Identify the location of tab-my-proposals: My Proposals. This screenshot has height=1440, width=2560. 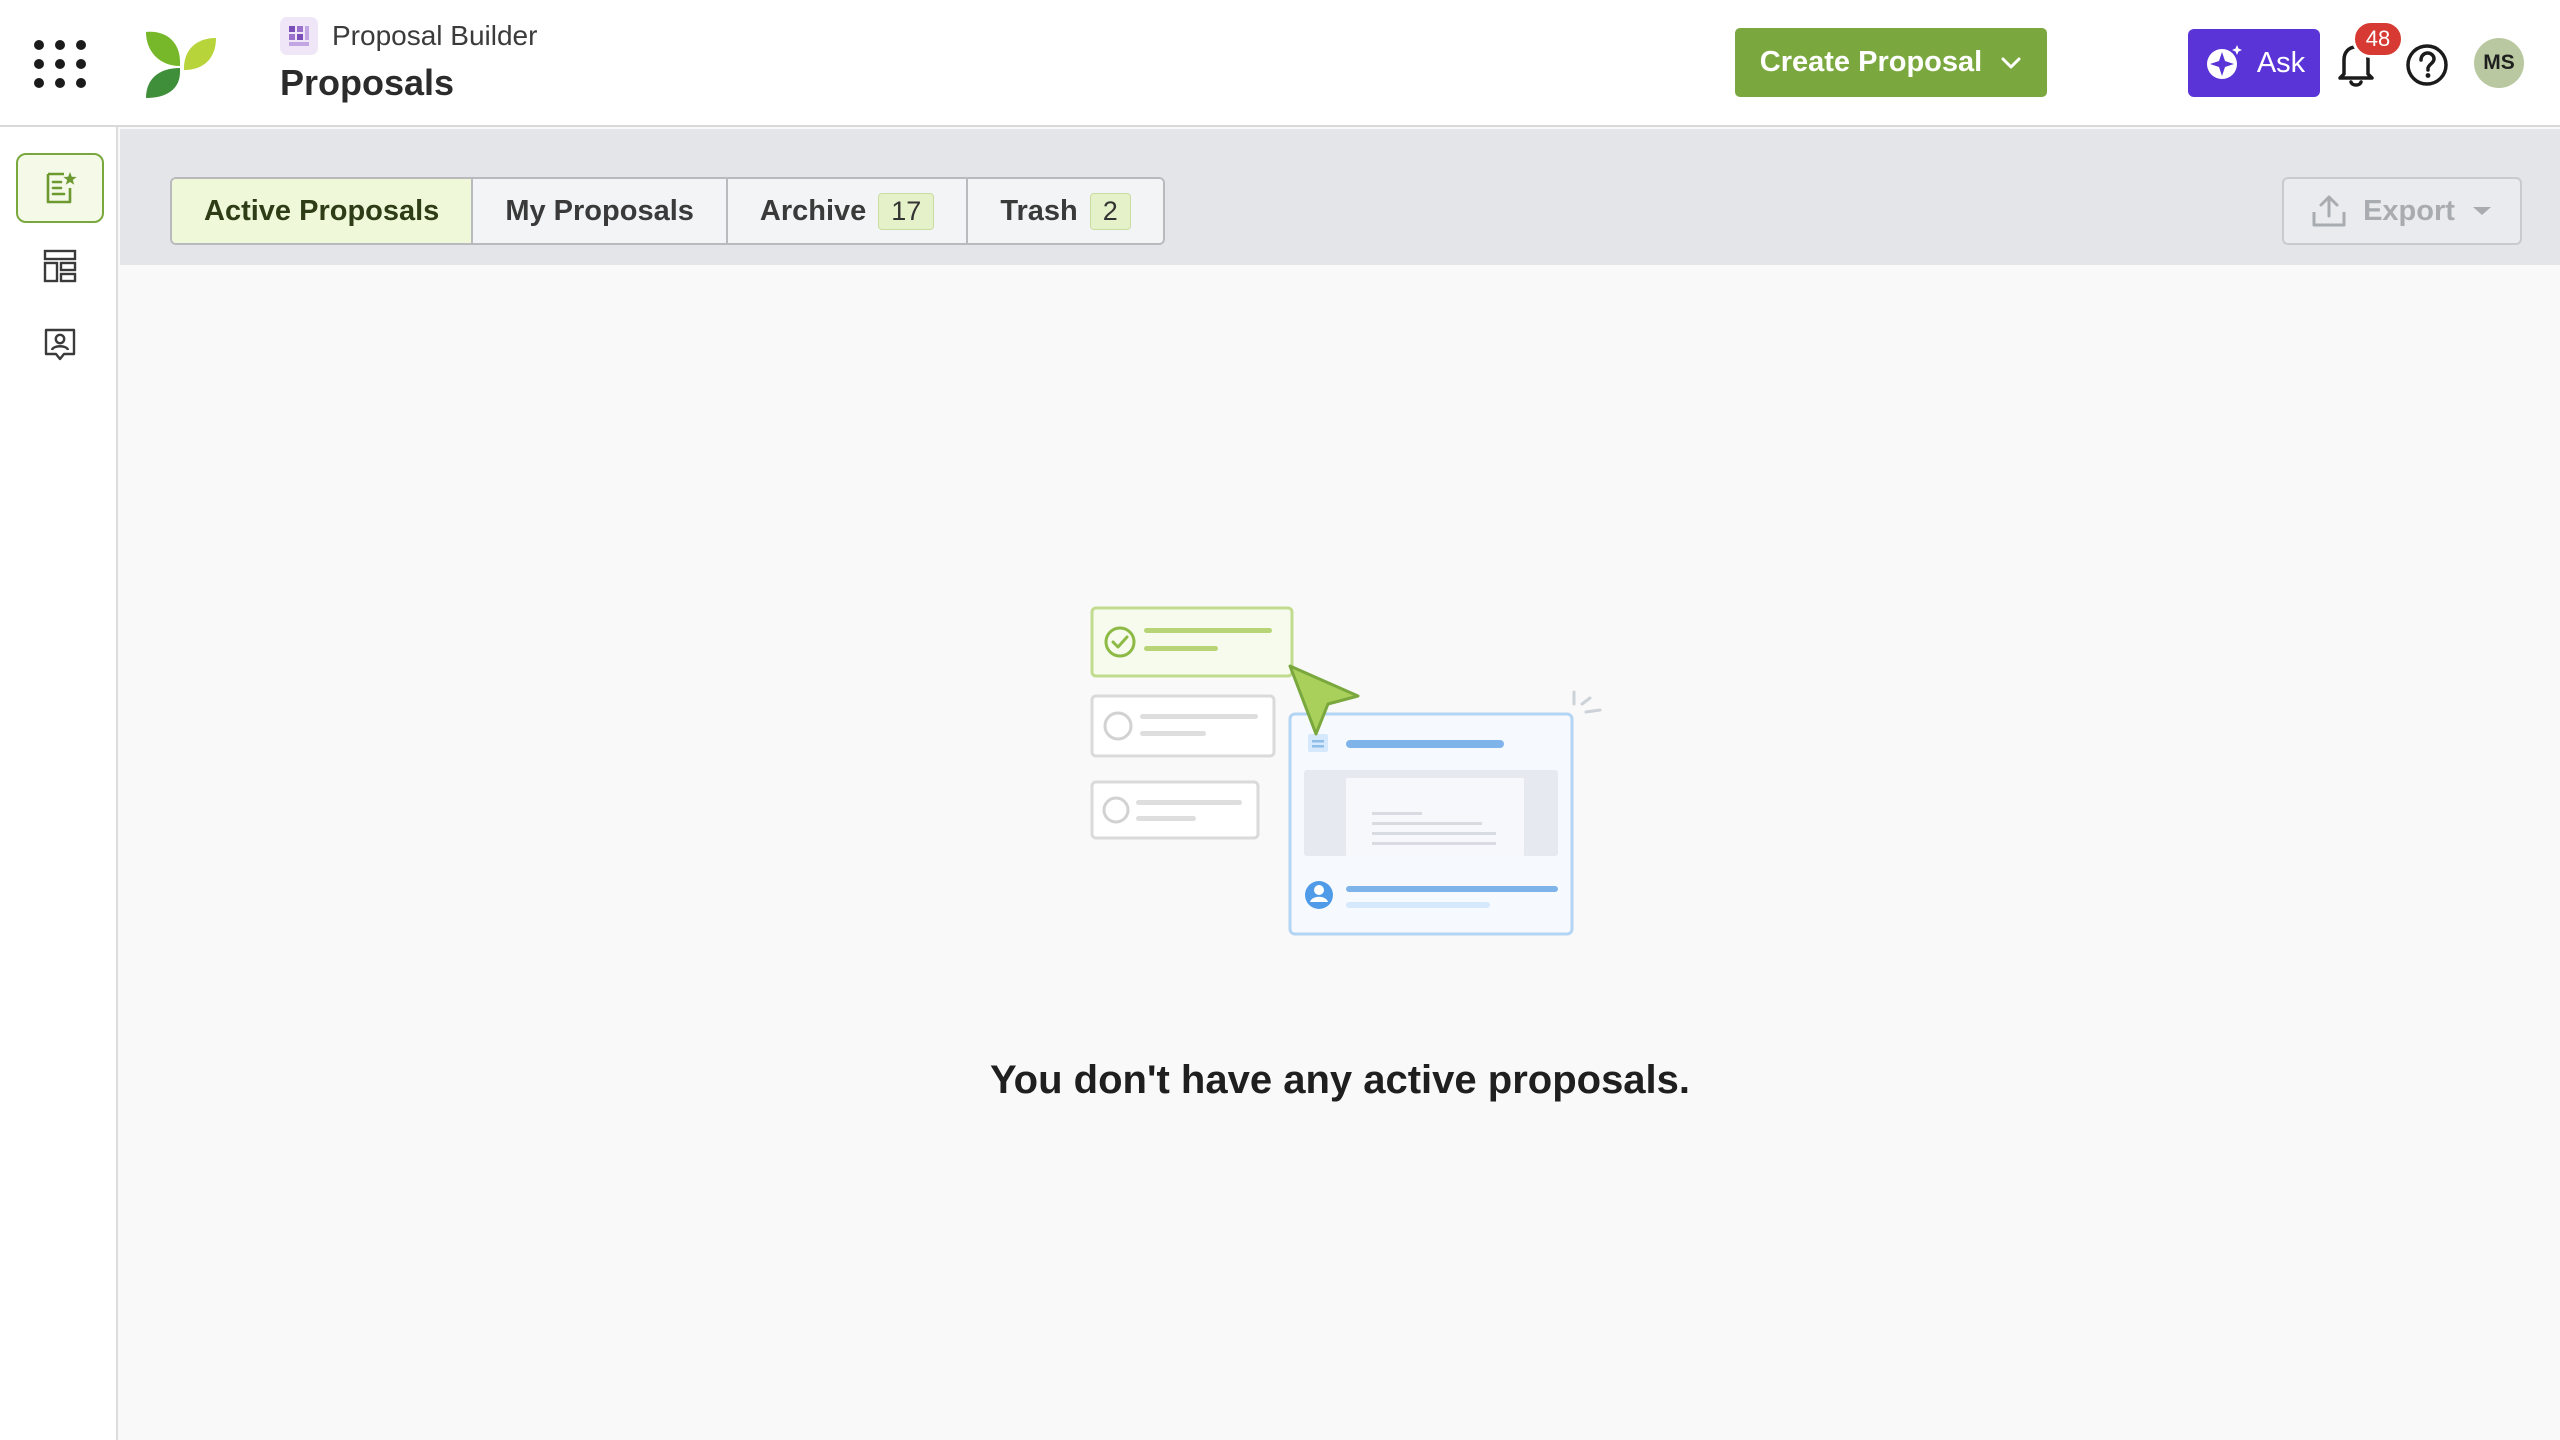
(600, 211).